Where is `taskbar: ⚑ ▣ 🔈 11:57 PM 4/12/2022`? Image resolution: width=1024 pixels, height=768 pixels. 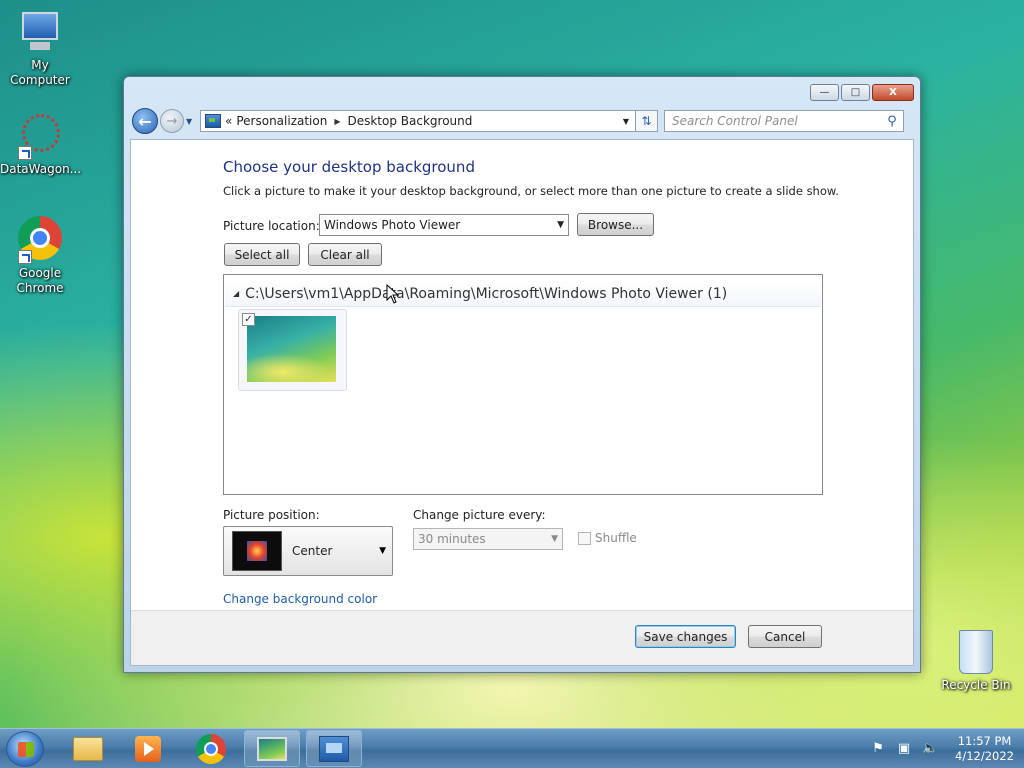 taskbar: ⚑ ▣ 🔈 11:57 PM 4/12/2022 is located at coordinates (512, 748).